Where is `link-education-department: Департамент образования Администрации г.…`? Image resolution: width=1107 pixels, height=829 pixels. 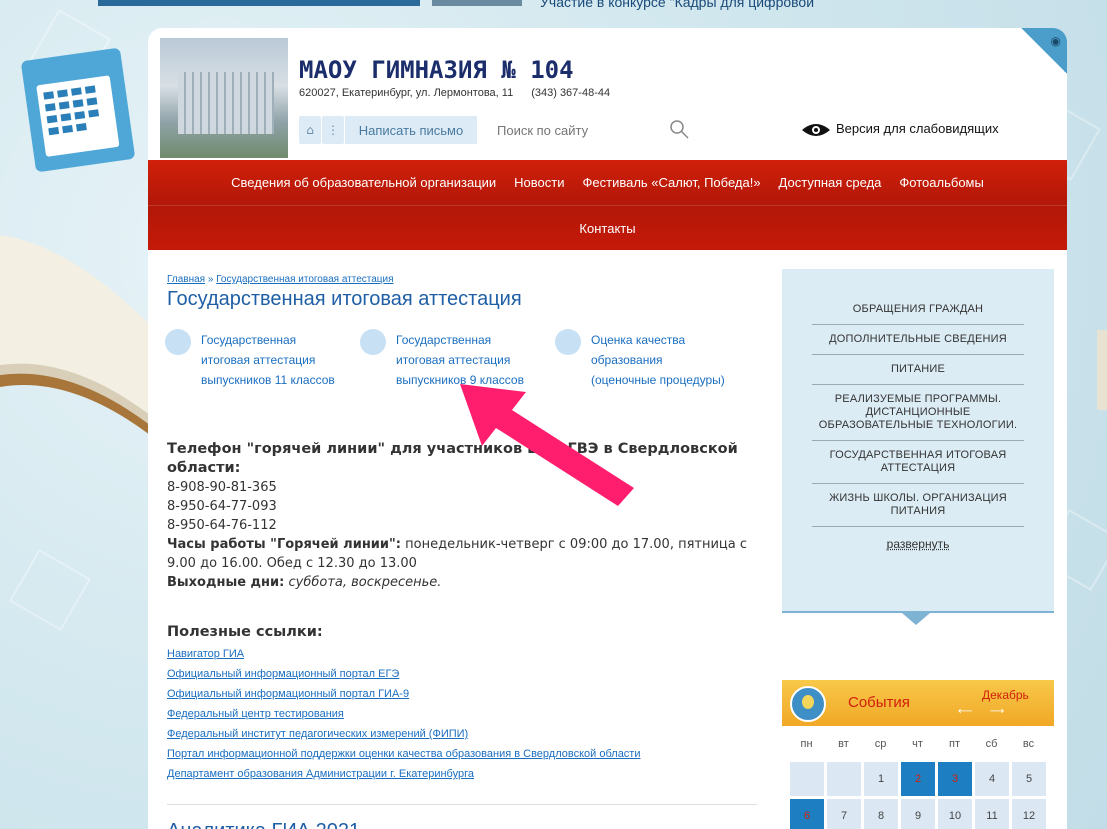
link-education-department: Департамент образования Администрации г.… is located at coordinates (404, 774).